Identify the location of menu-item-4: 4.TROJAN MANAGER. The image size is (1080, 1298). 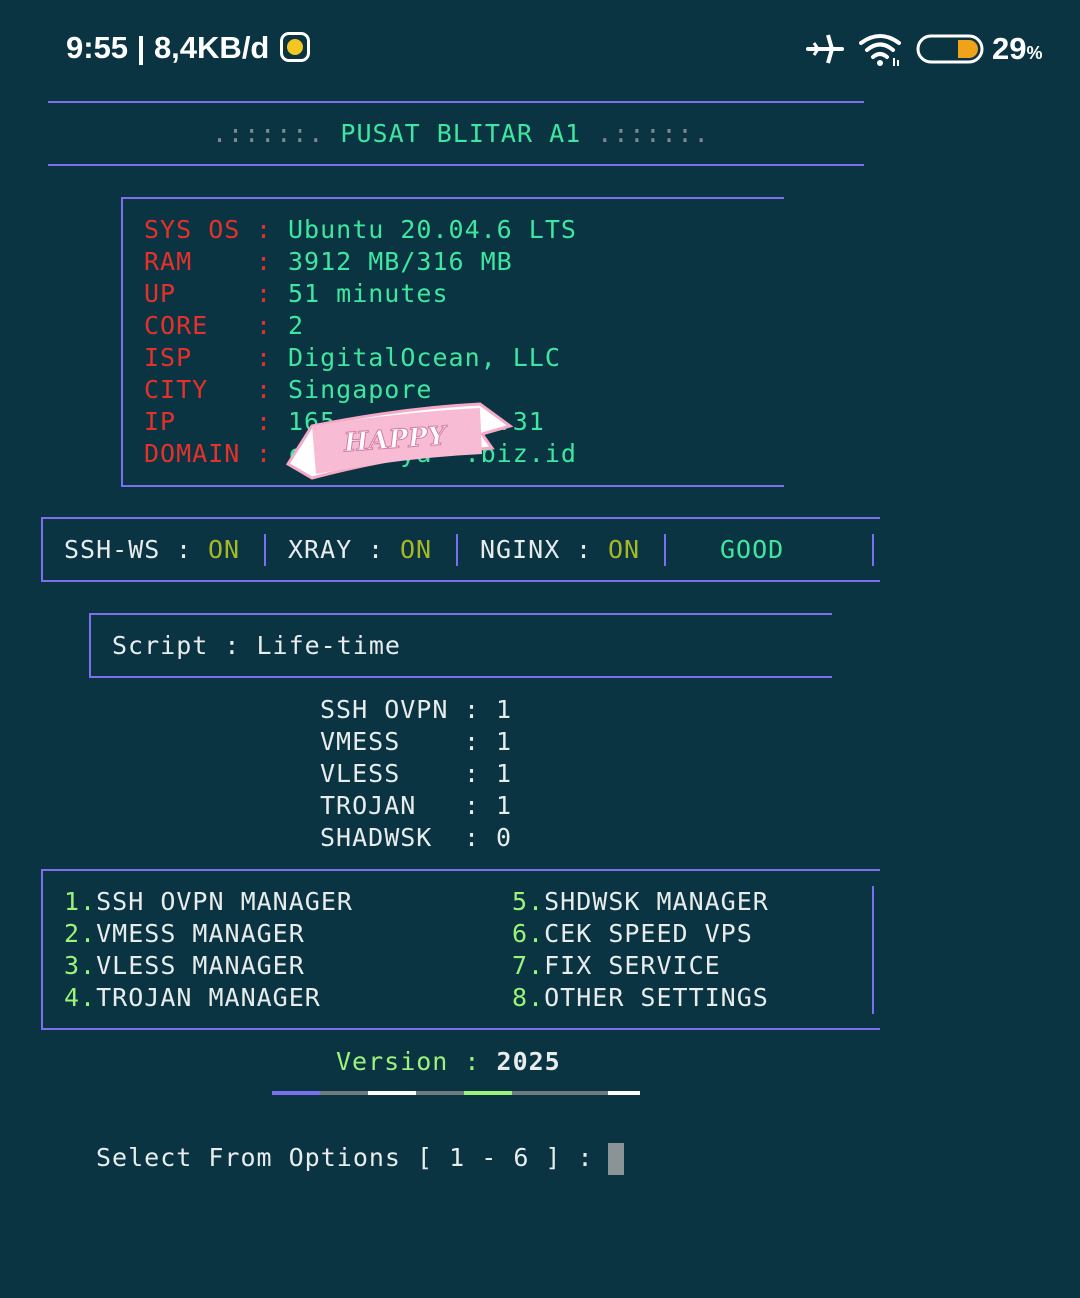
(192, 997).